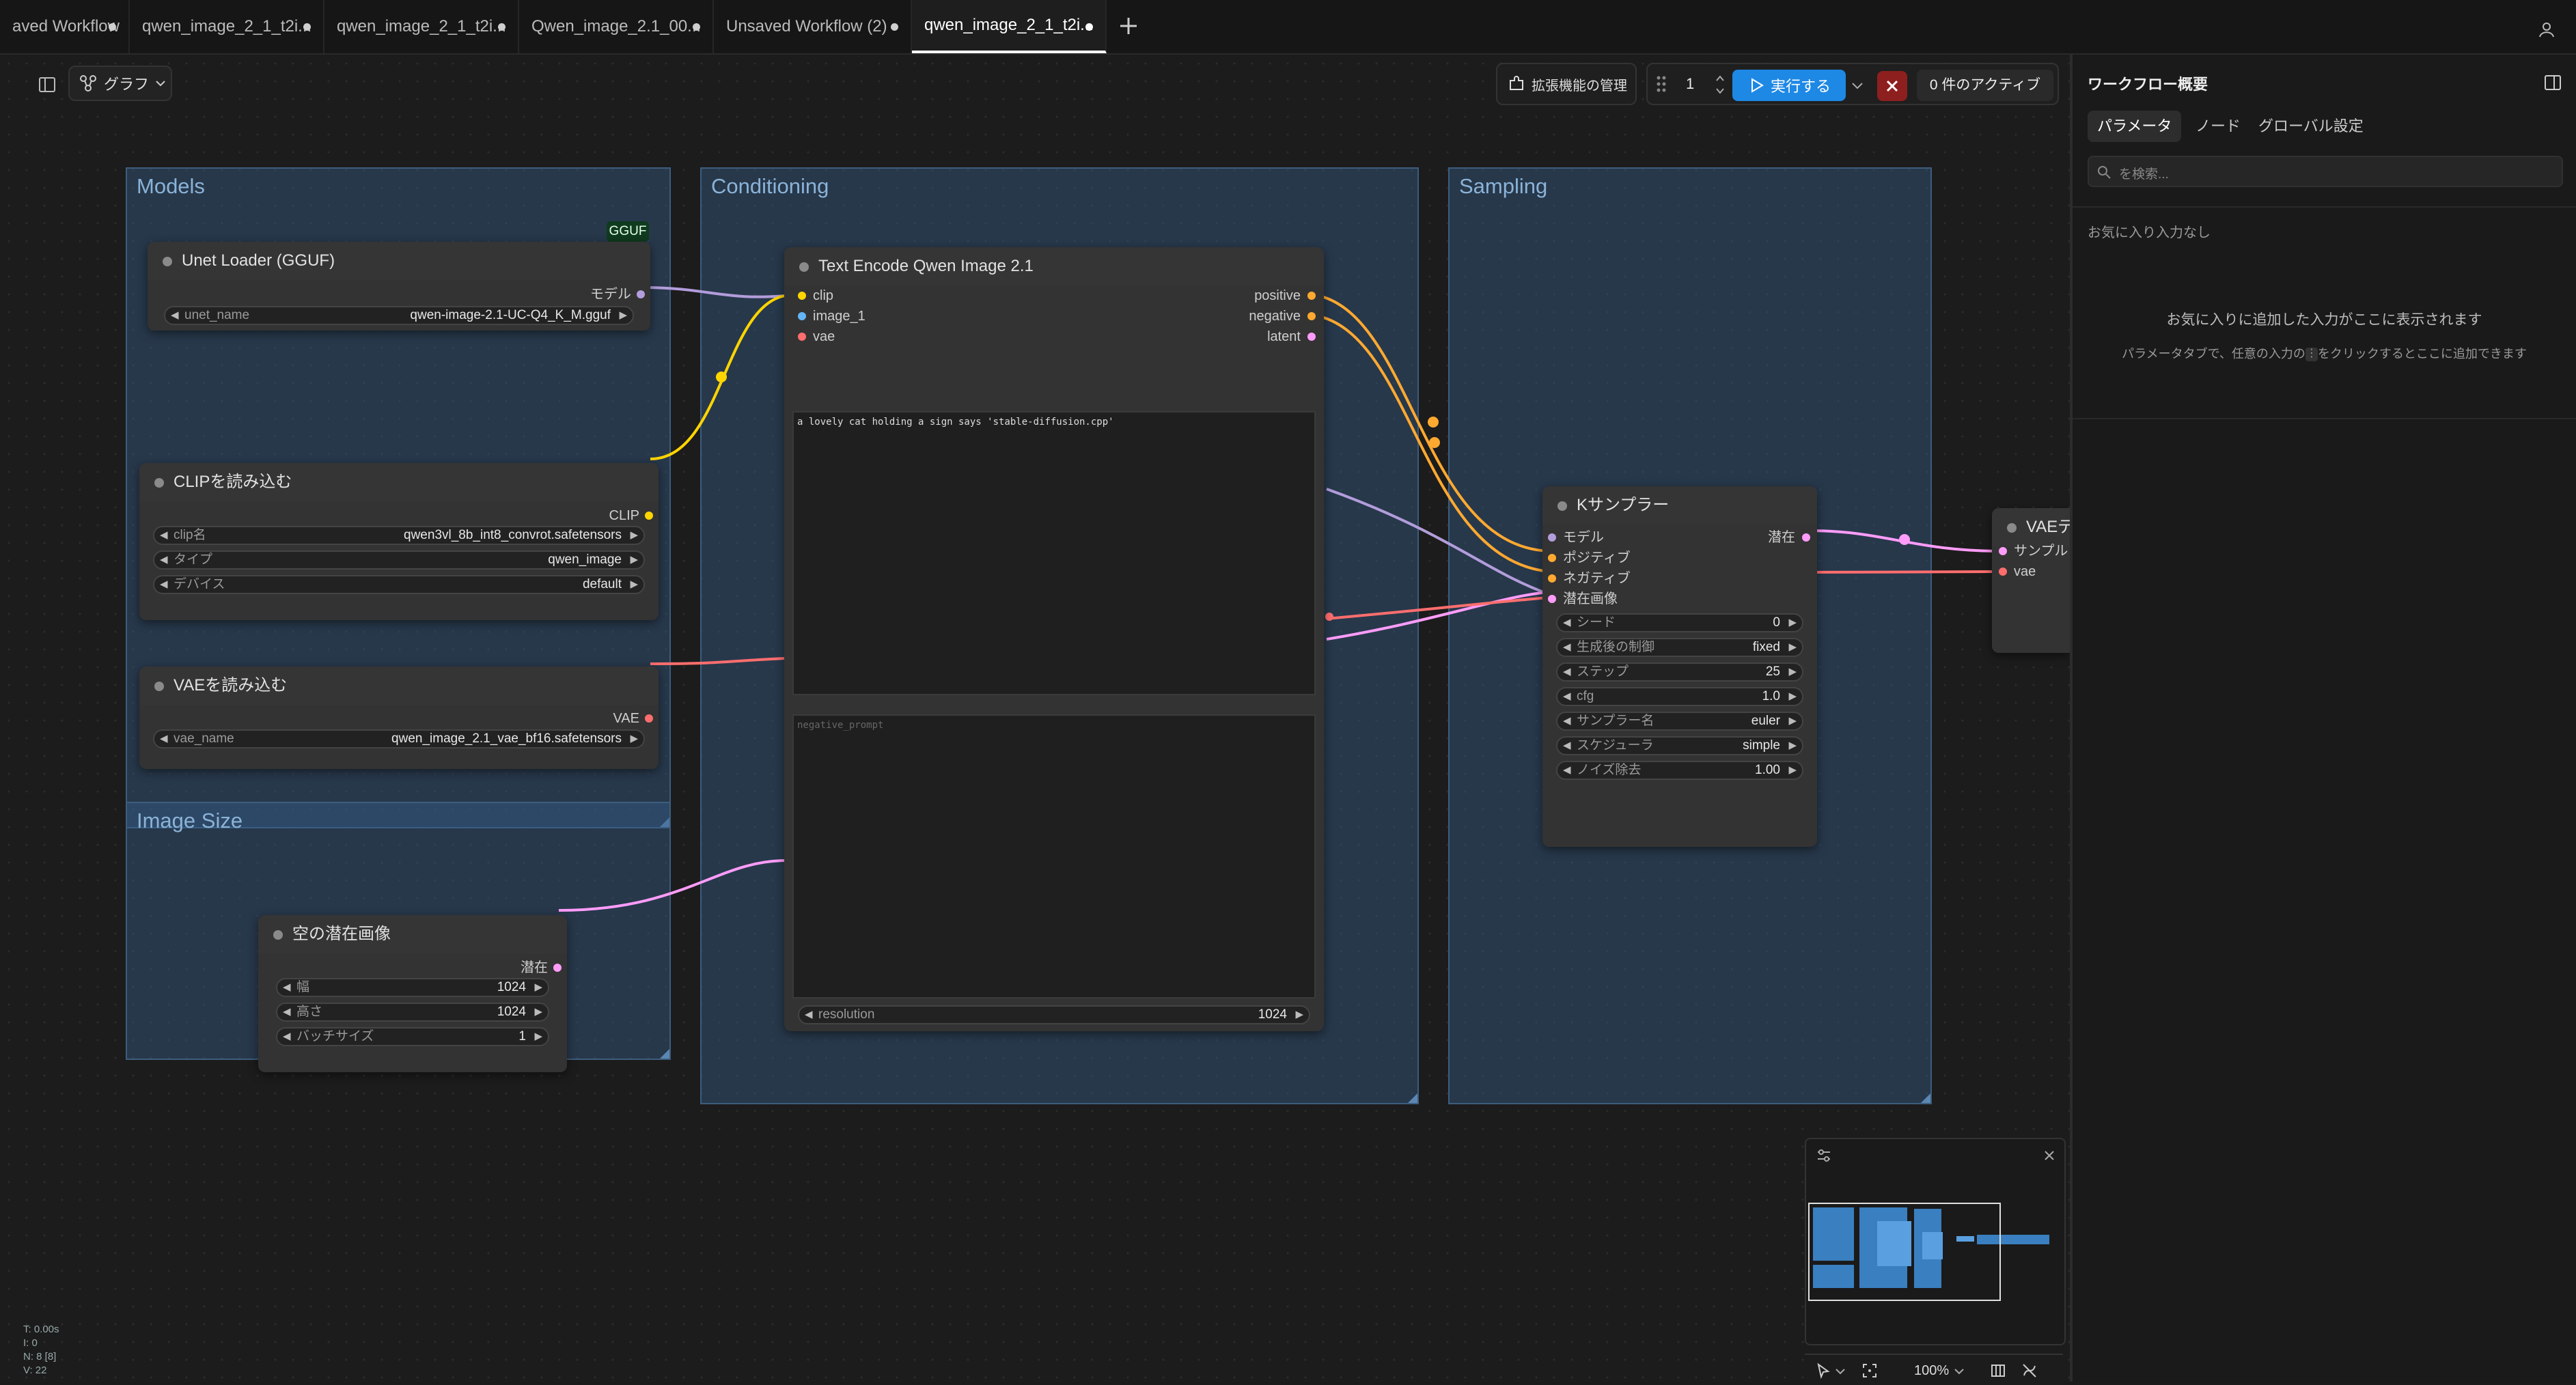 The width and height of the screenshot is (2576, 1385). What do you see at coordinates (541, 968) in the screenshot?
I see `output-latent: 潜在` at bounding box center [541, 968].